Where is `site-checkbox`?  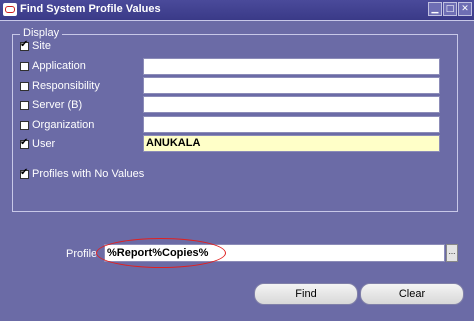
site-checkbox is located at coordinates (24, 45).